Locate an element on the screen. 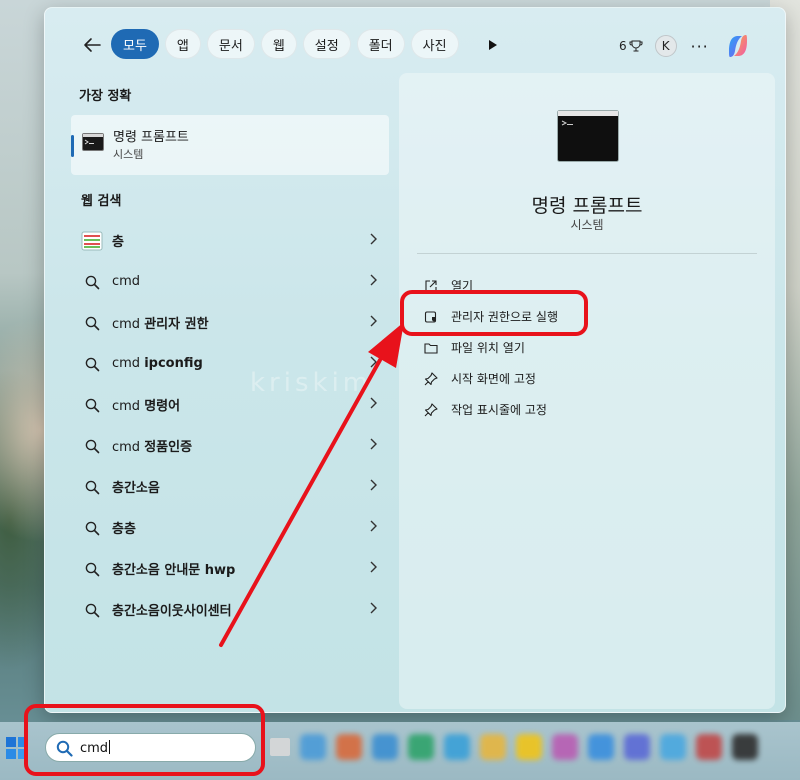 The image size is (800, 780). watermark: kriskim is located at coordinates (311, 383).